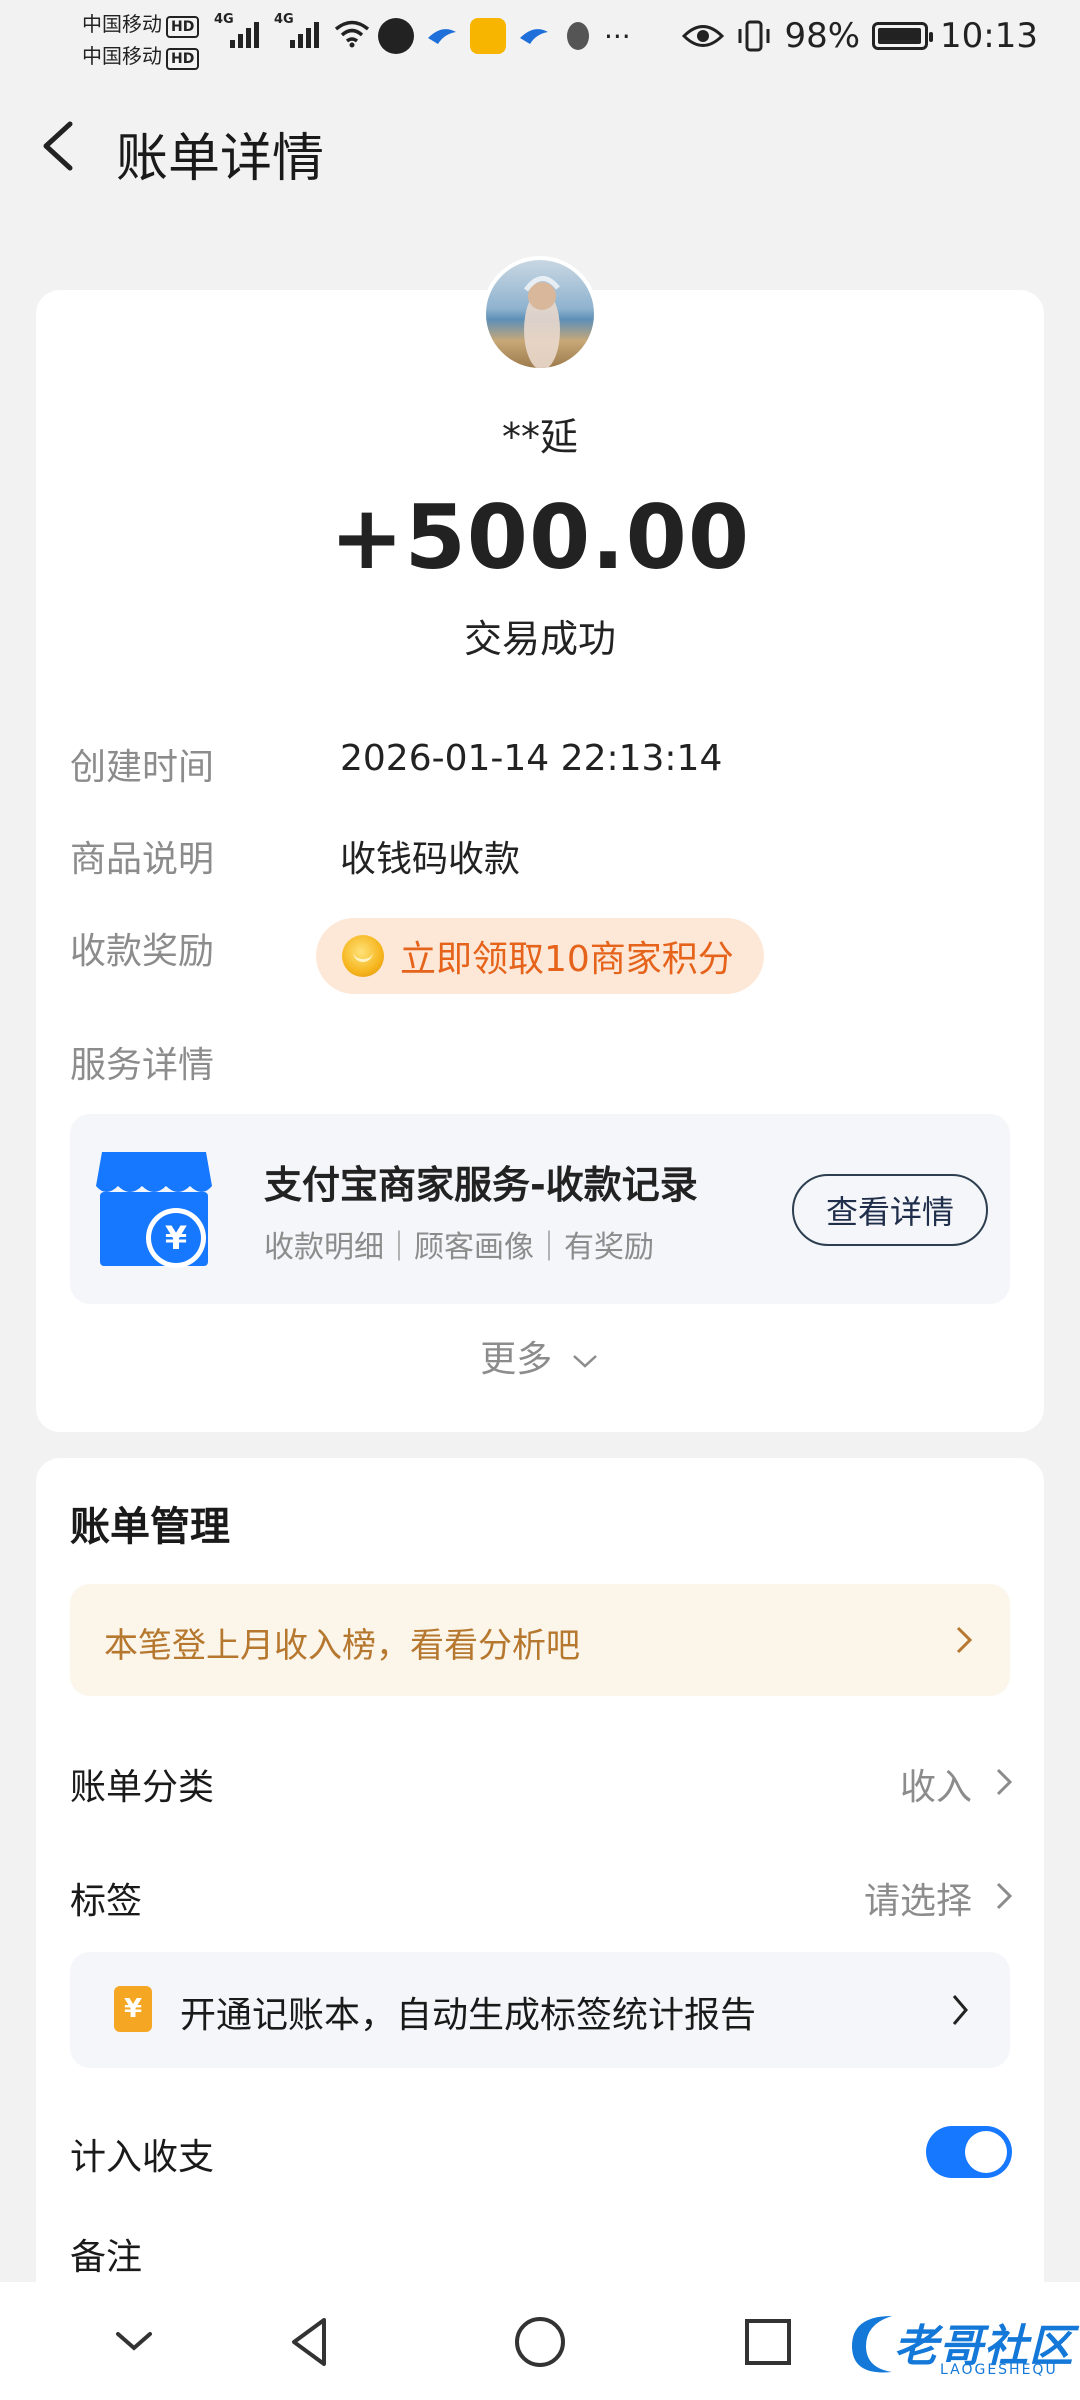 This screenshot has height=2400, width=1080. I want to click on description-label: 商品说明, so click(142, 859).